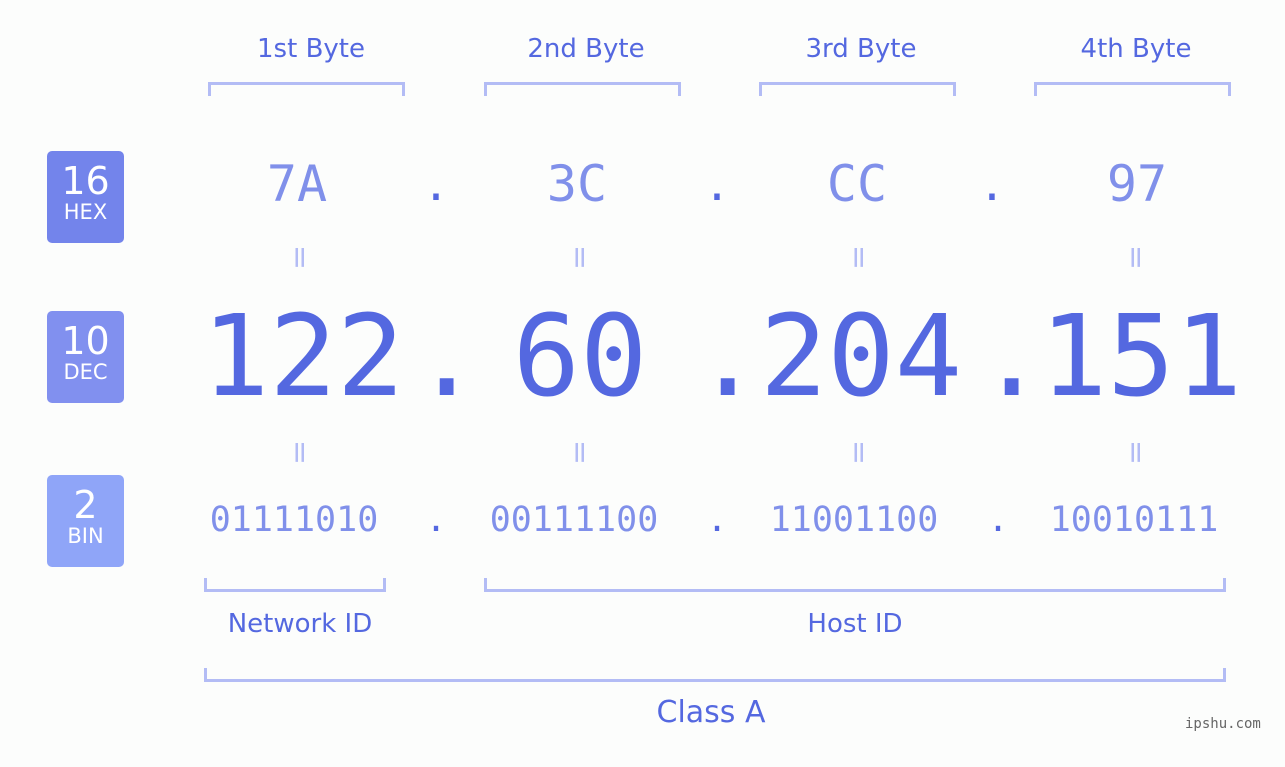  Describe the element at coordinates (855, 624) in the screenshot. I see `host-id-label: Host ID` at that location.